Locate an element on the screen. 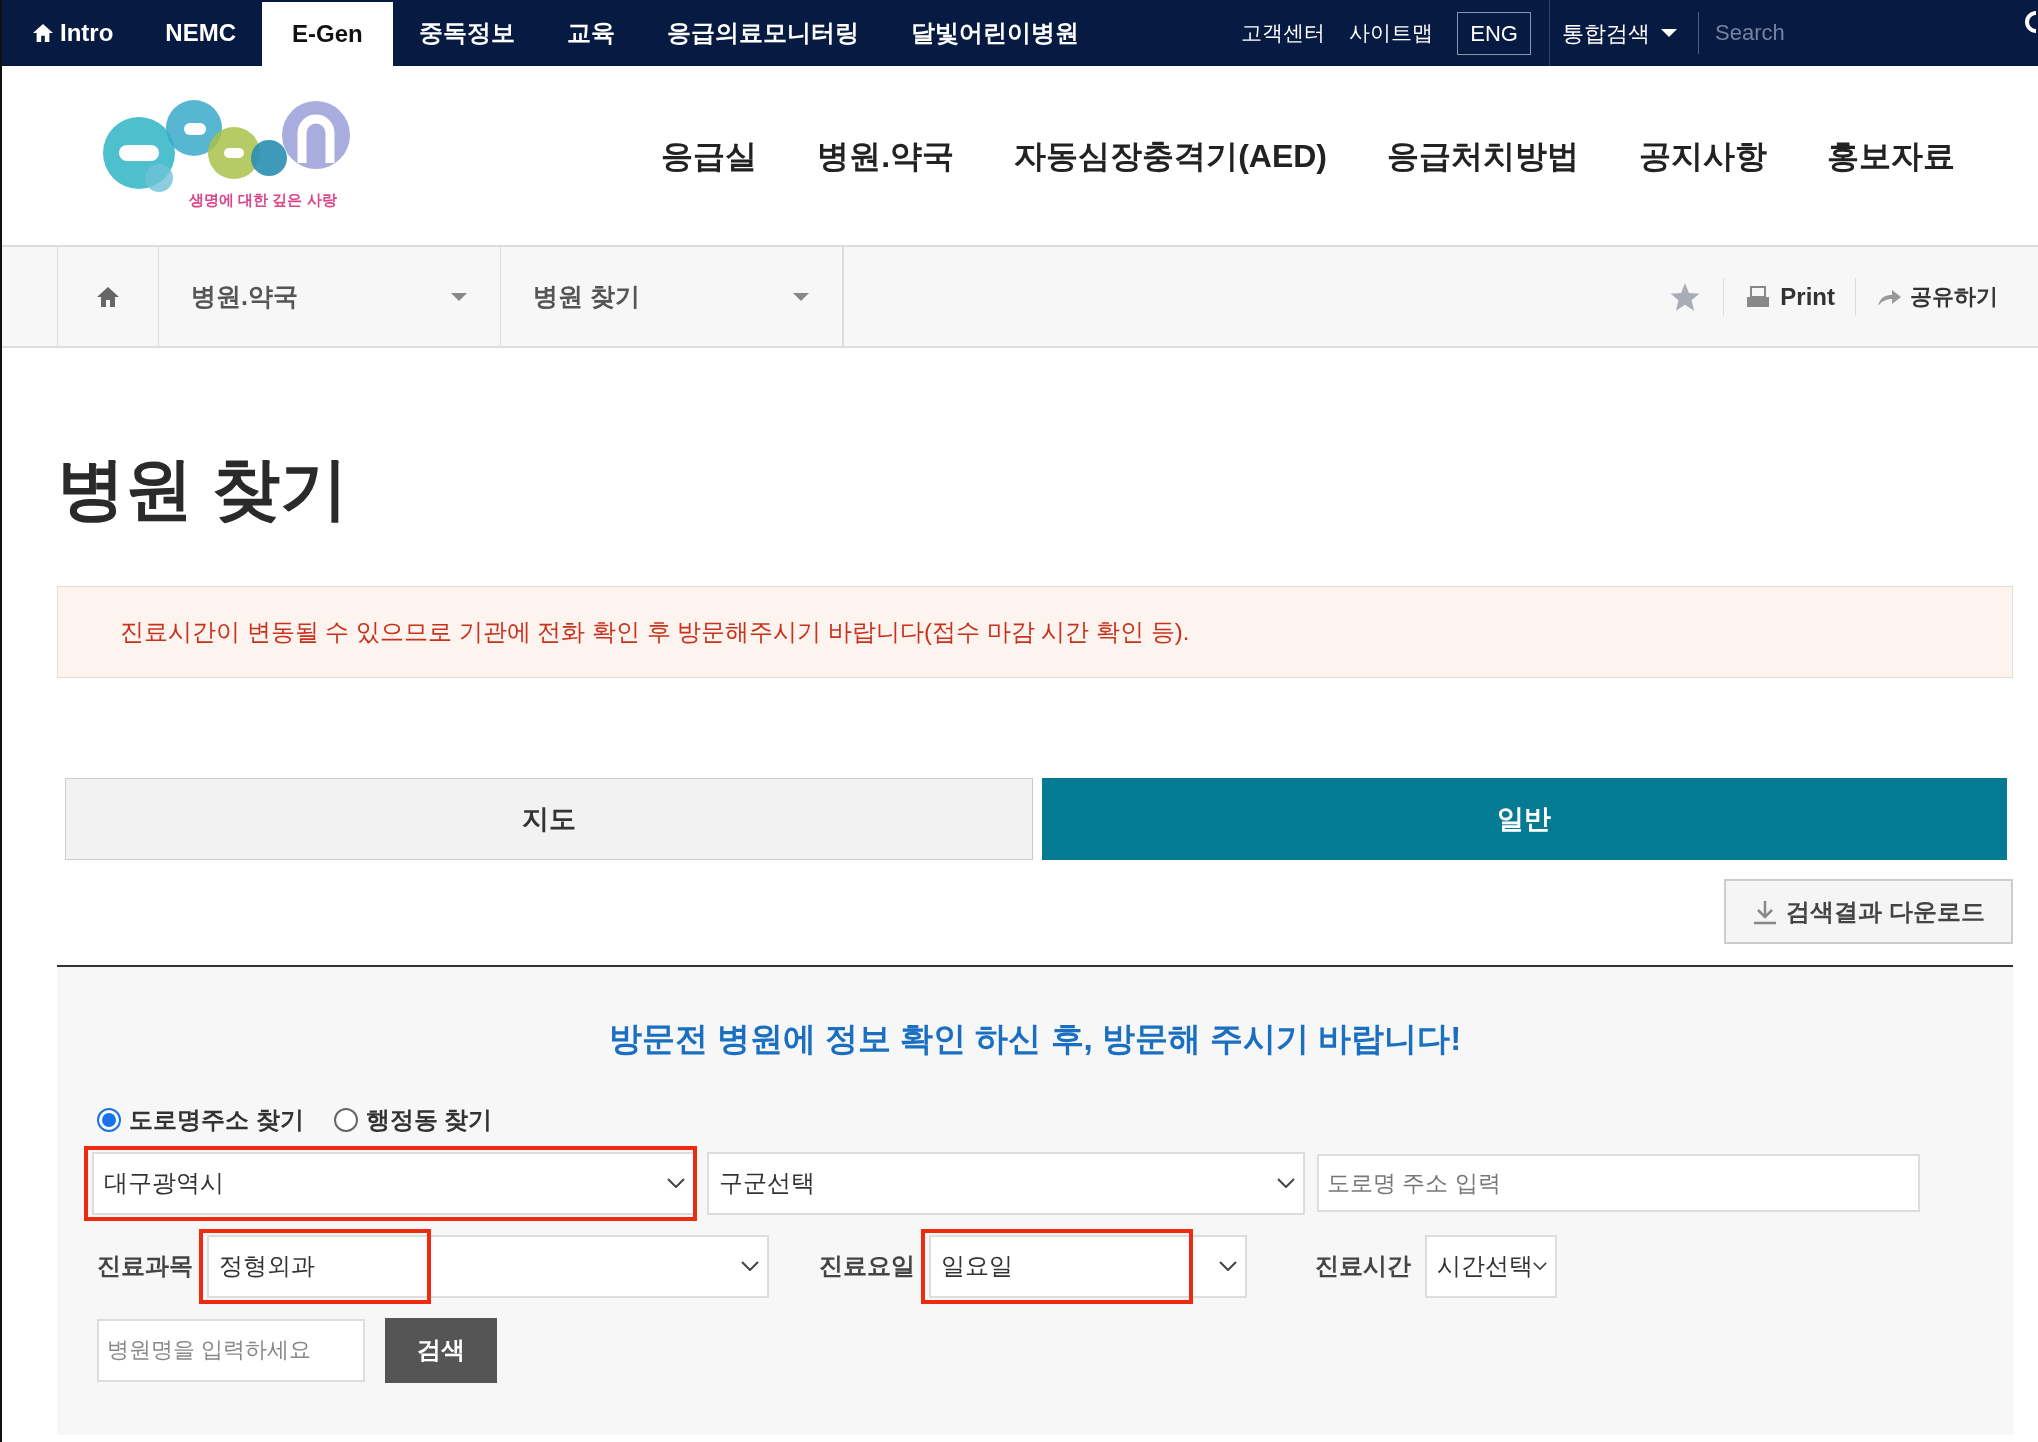 This screenshot has height=1442, width=2038. radio-label: 행정동 찾기 is located at coordinates (429, 1119).